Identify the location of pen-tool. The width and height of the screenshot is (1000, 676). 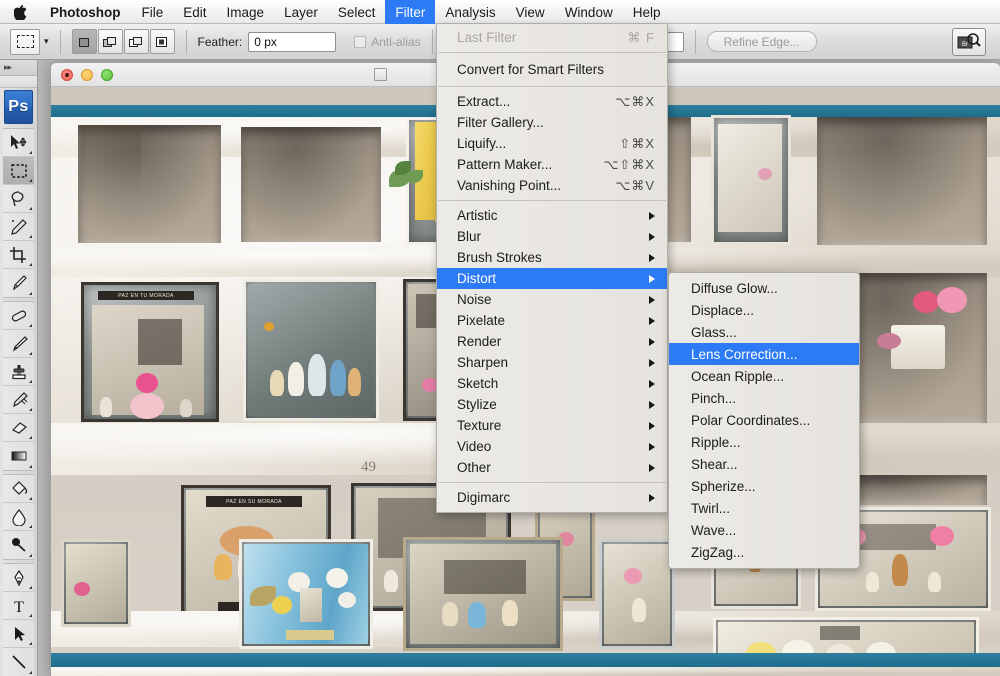
(18, 578).